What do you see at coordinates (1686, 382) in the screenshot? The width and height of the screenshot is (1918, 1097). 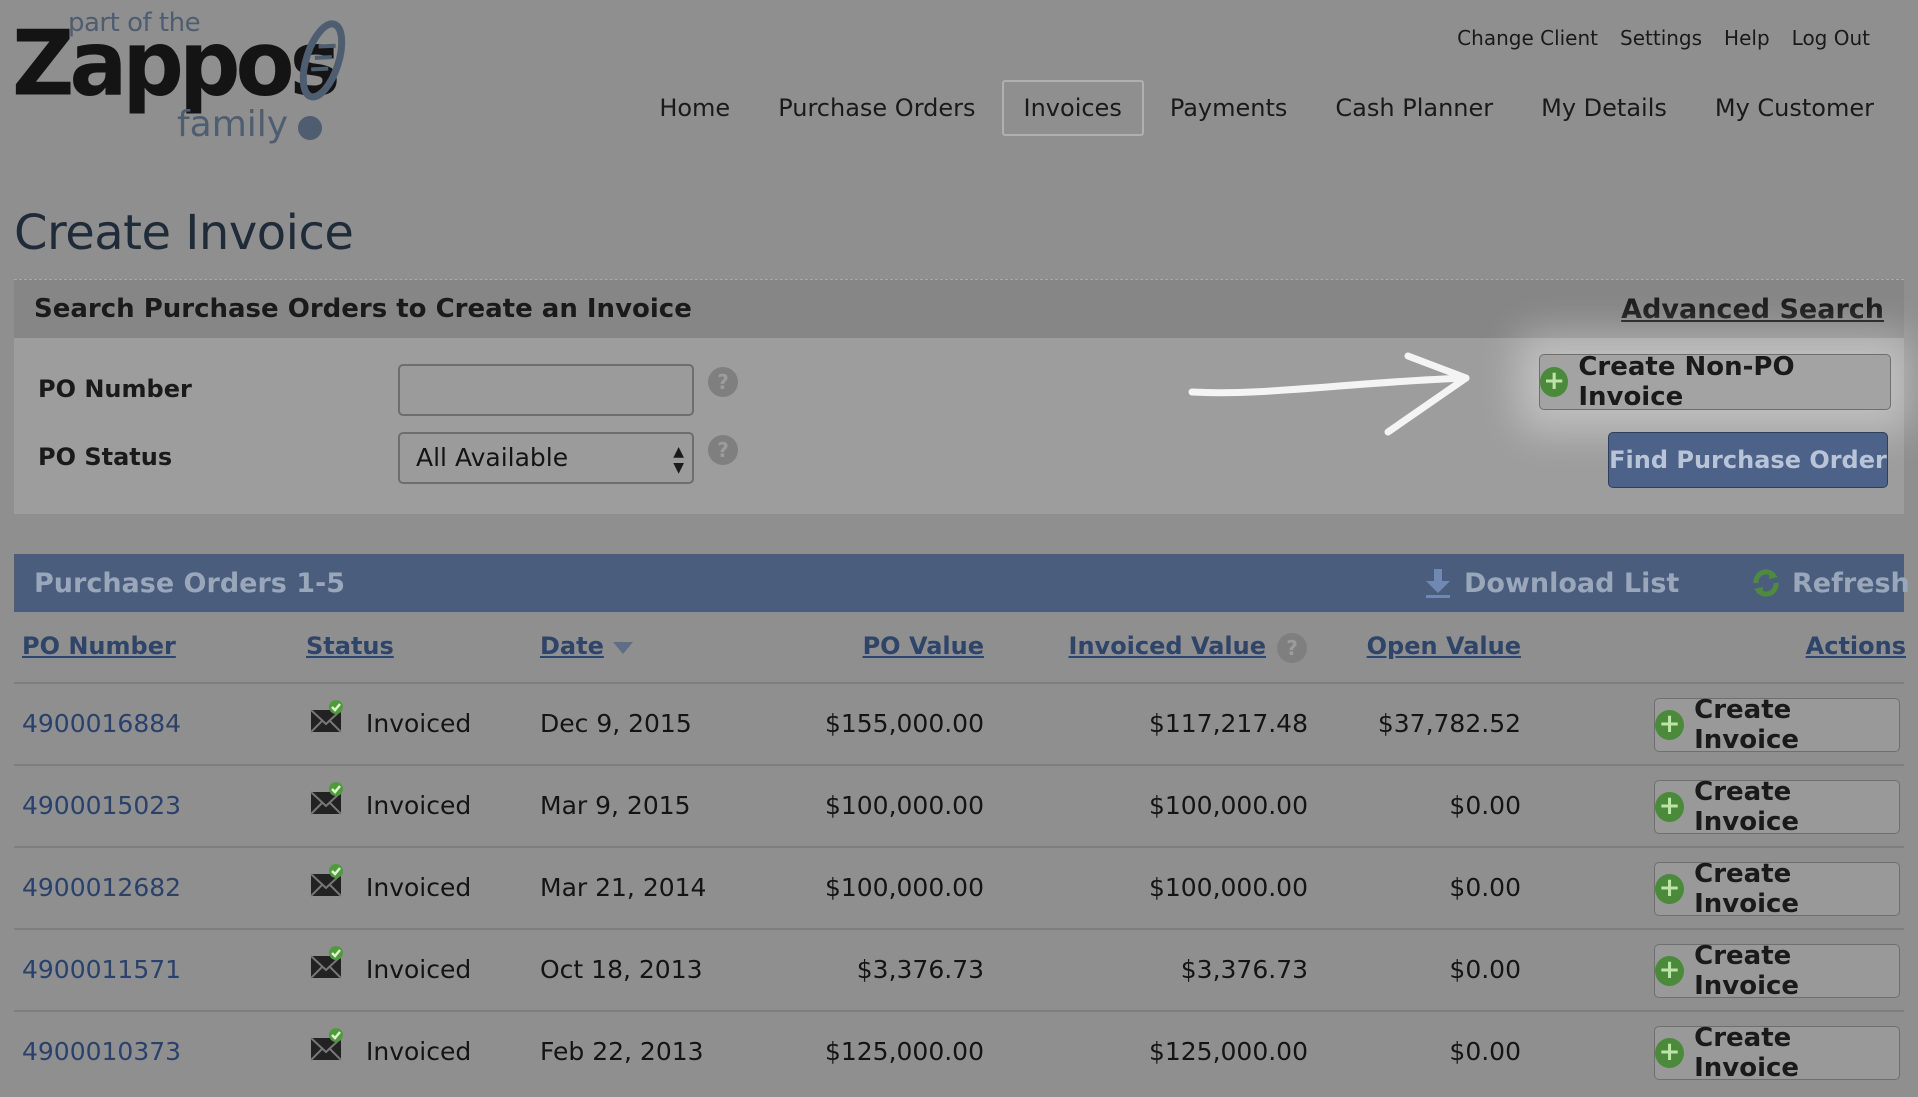 I see `create-non-po-invoice-label: Create Non-PO Invoice` at bounding box center [1686, 382].